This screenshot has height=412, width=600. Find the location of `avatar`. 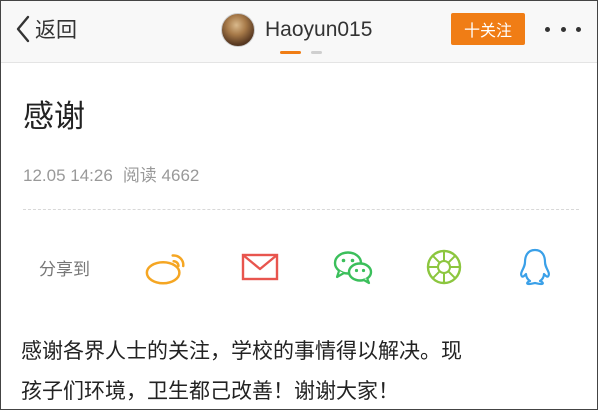

avatar is located at coordinates (238, 30).